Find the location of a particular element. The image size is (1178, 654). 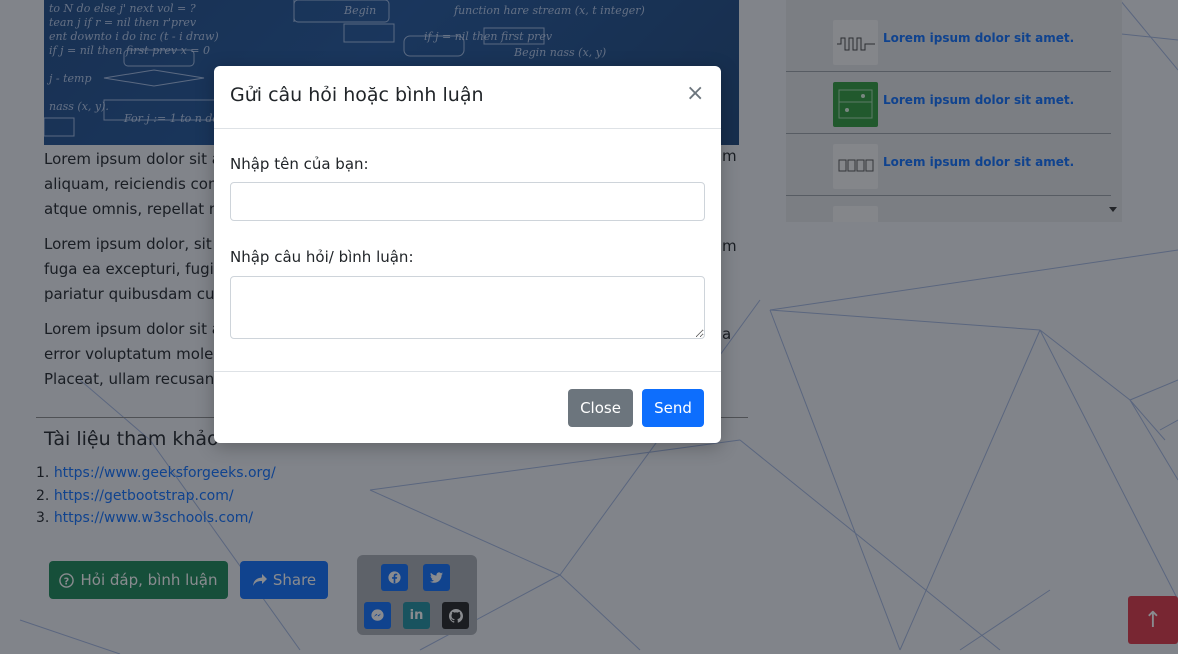

modal-title: Gửi câu hỏi hoặc bình luận is located at coordinates (357, 95).